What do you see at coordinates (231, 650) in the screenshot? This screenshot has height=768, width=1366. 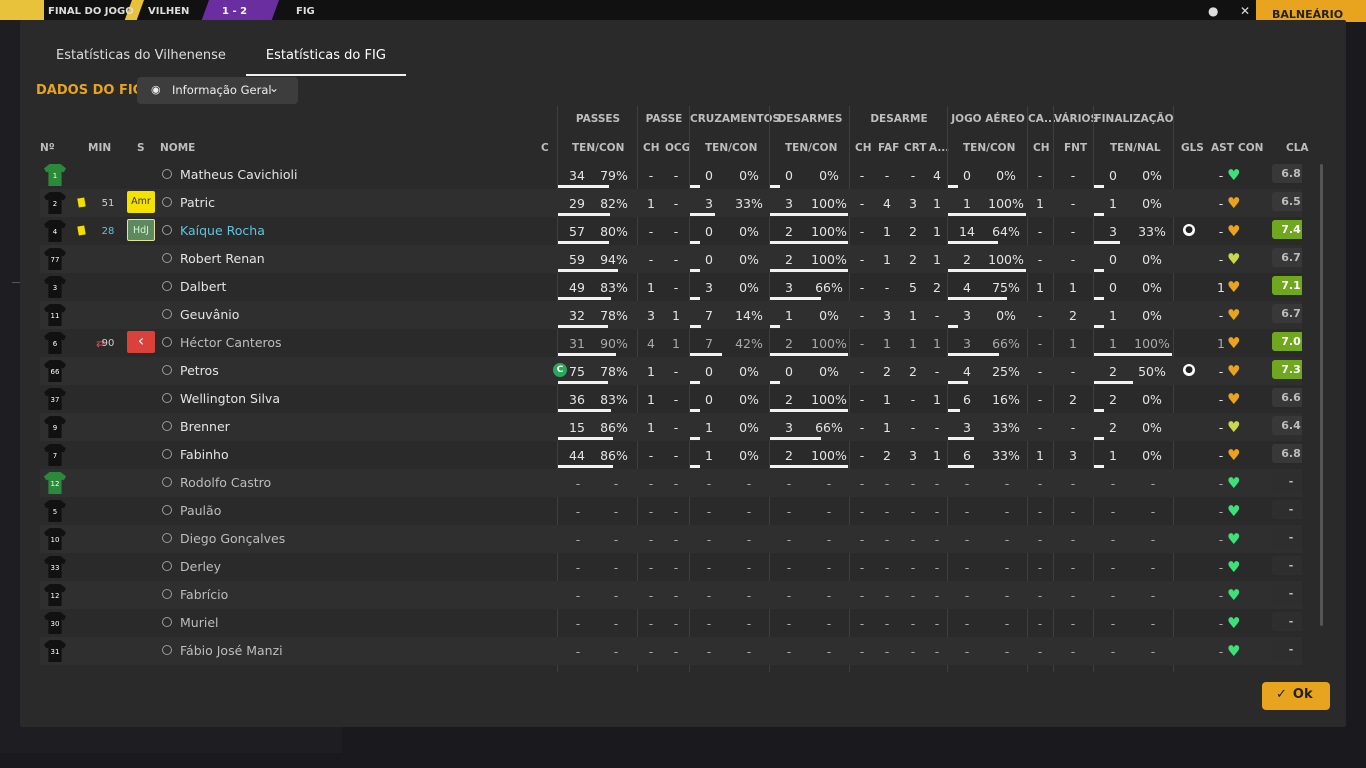 I see `player-name: Fábio José Manzi` at bounding box center [231, 650].